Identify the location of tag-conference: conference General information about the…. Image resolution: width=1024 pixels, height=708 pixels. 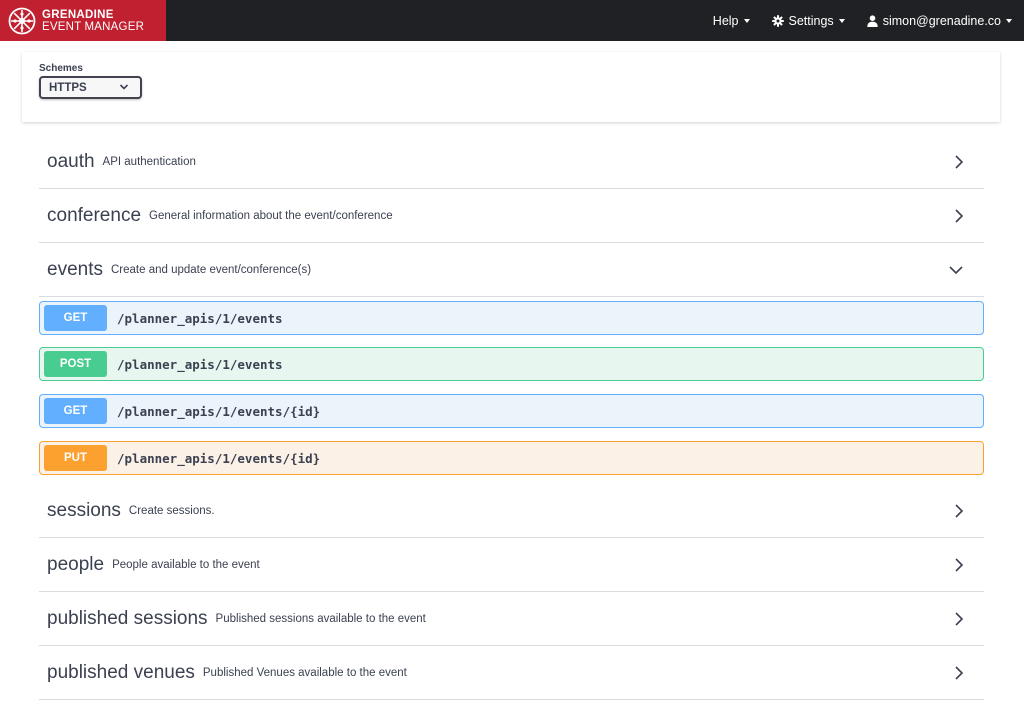
(511, 216).